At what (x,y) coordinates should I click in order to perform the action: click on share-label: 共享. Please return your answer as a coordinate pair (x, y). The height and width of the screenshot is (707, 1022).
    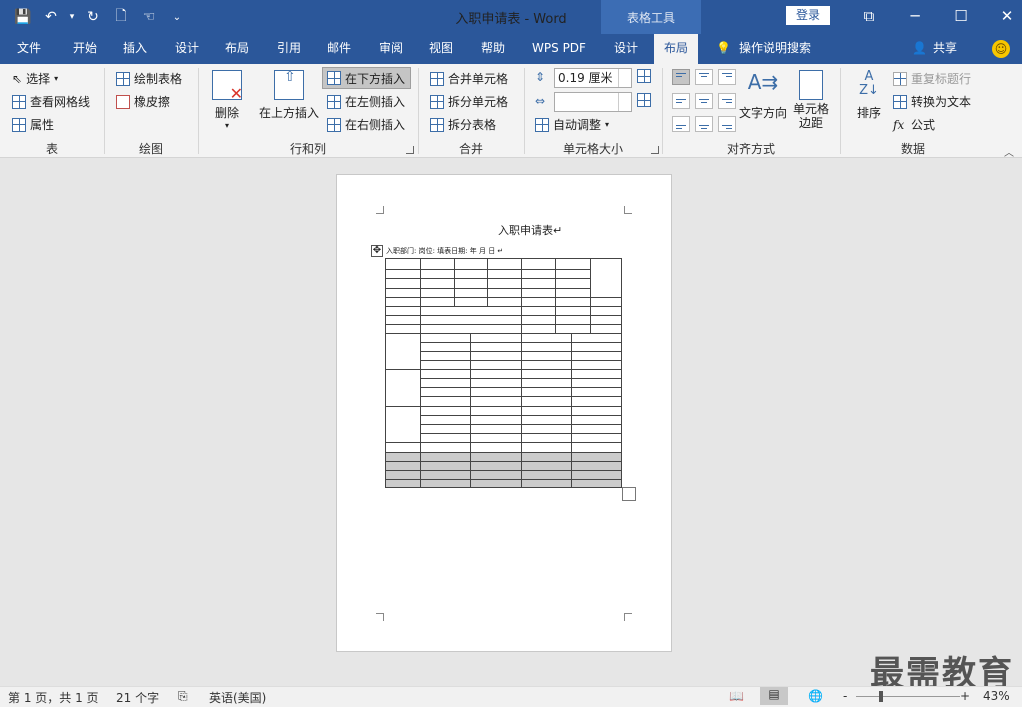
    Looking at the image, I should click on (944, 48).